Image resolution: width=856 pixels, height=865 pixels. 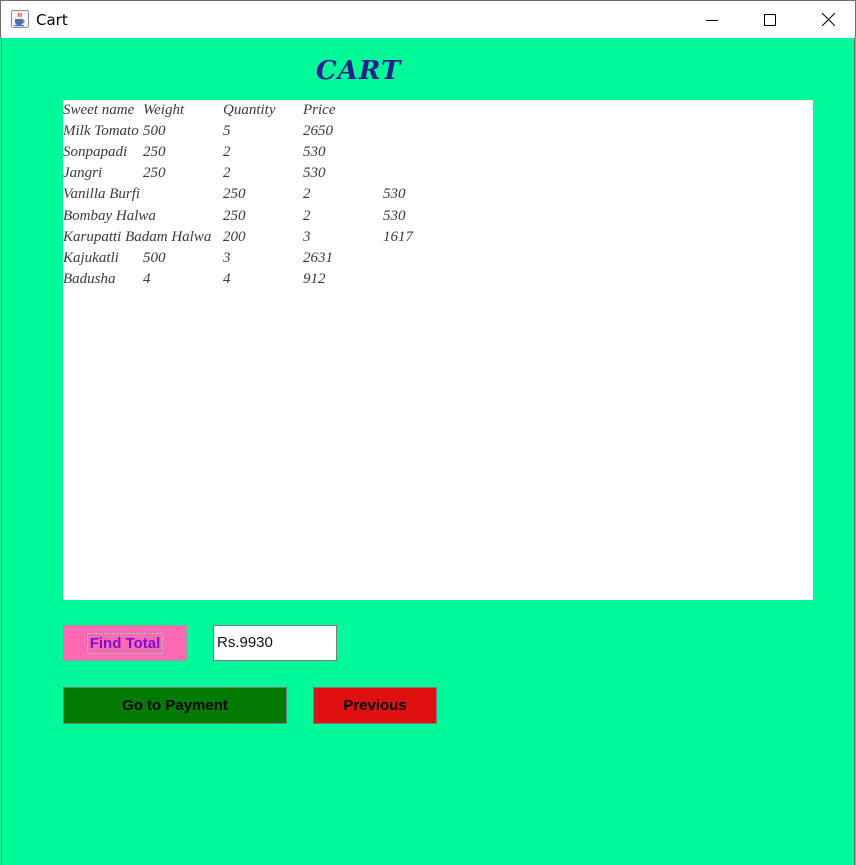 I want to click on find-total-button: Find Total, so click(x=125, y=643).